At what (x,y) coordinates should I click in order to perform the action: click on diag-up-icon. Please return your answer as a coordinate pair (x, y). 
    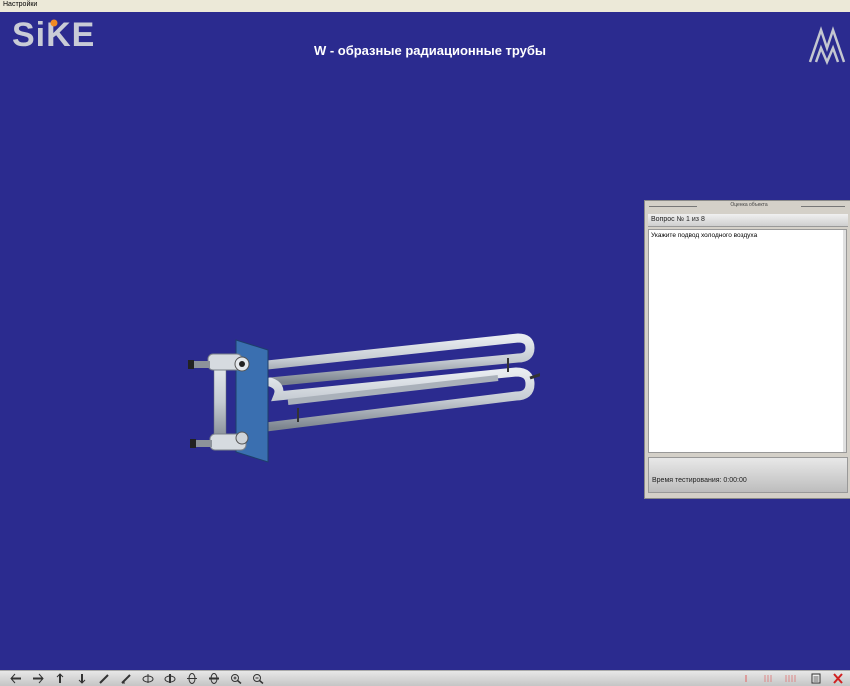
    Looking at the image, I should click on (104, 678).